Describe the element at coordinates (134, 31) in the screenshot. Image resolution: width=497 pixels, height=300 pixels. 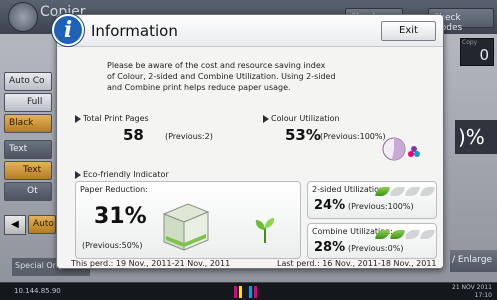
I see `dialog-title: Information` at that location.